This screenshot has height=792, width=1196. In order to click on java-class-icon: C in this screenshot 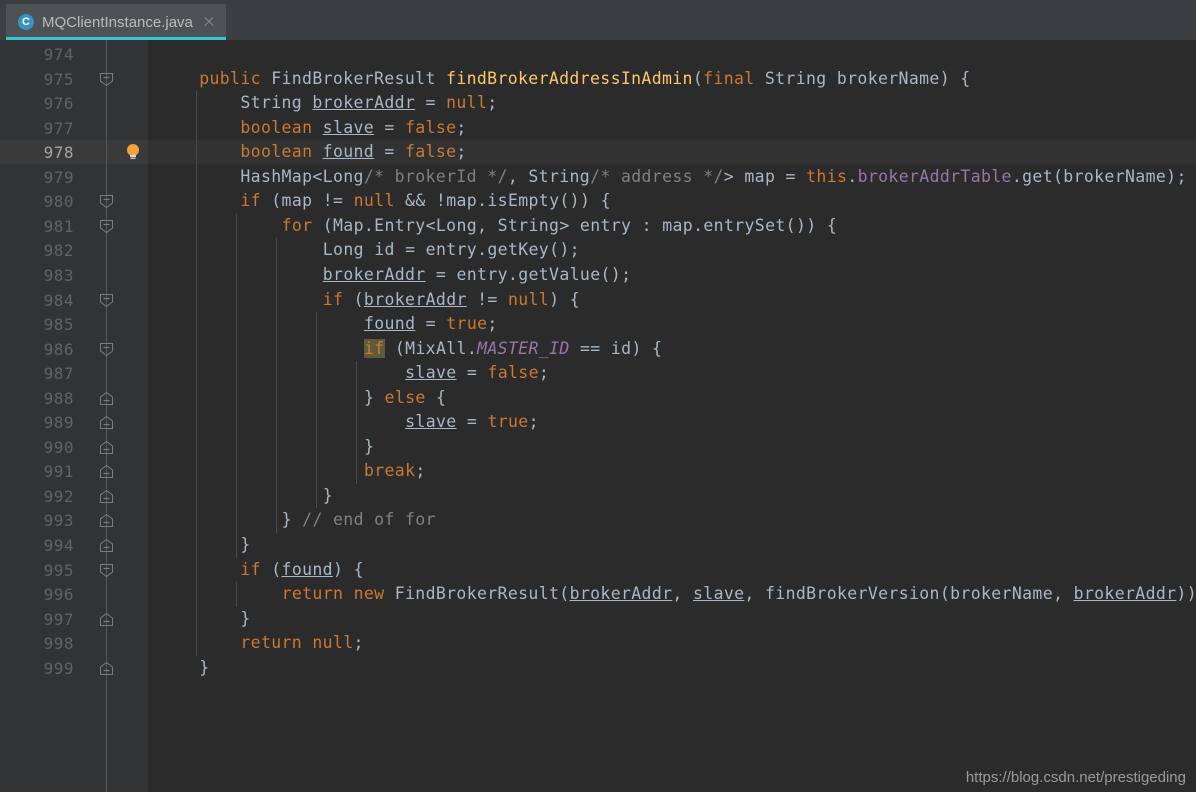, I will do `click(26, 22)`.